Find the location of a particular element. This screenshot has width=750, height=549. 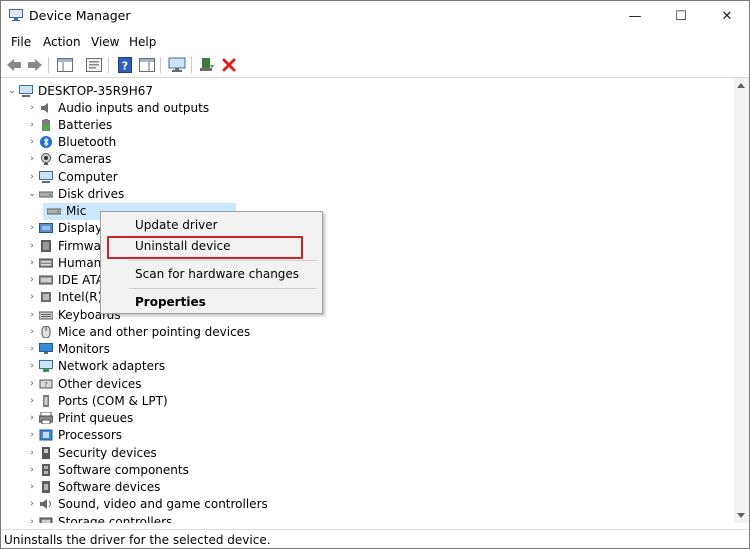

tree-root: ⌄ DESKTOP-35R9H67 is located at coordinates (79, 90).